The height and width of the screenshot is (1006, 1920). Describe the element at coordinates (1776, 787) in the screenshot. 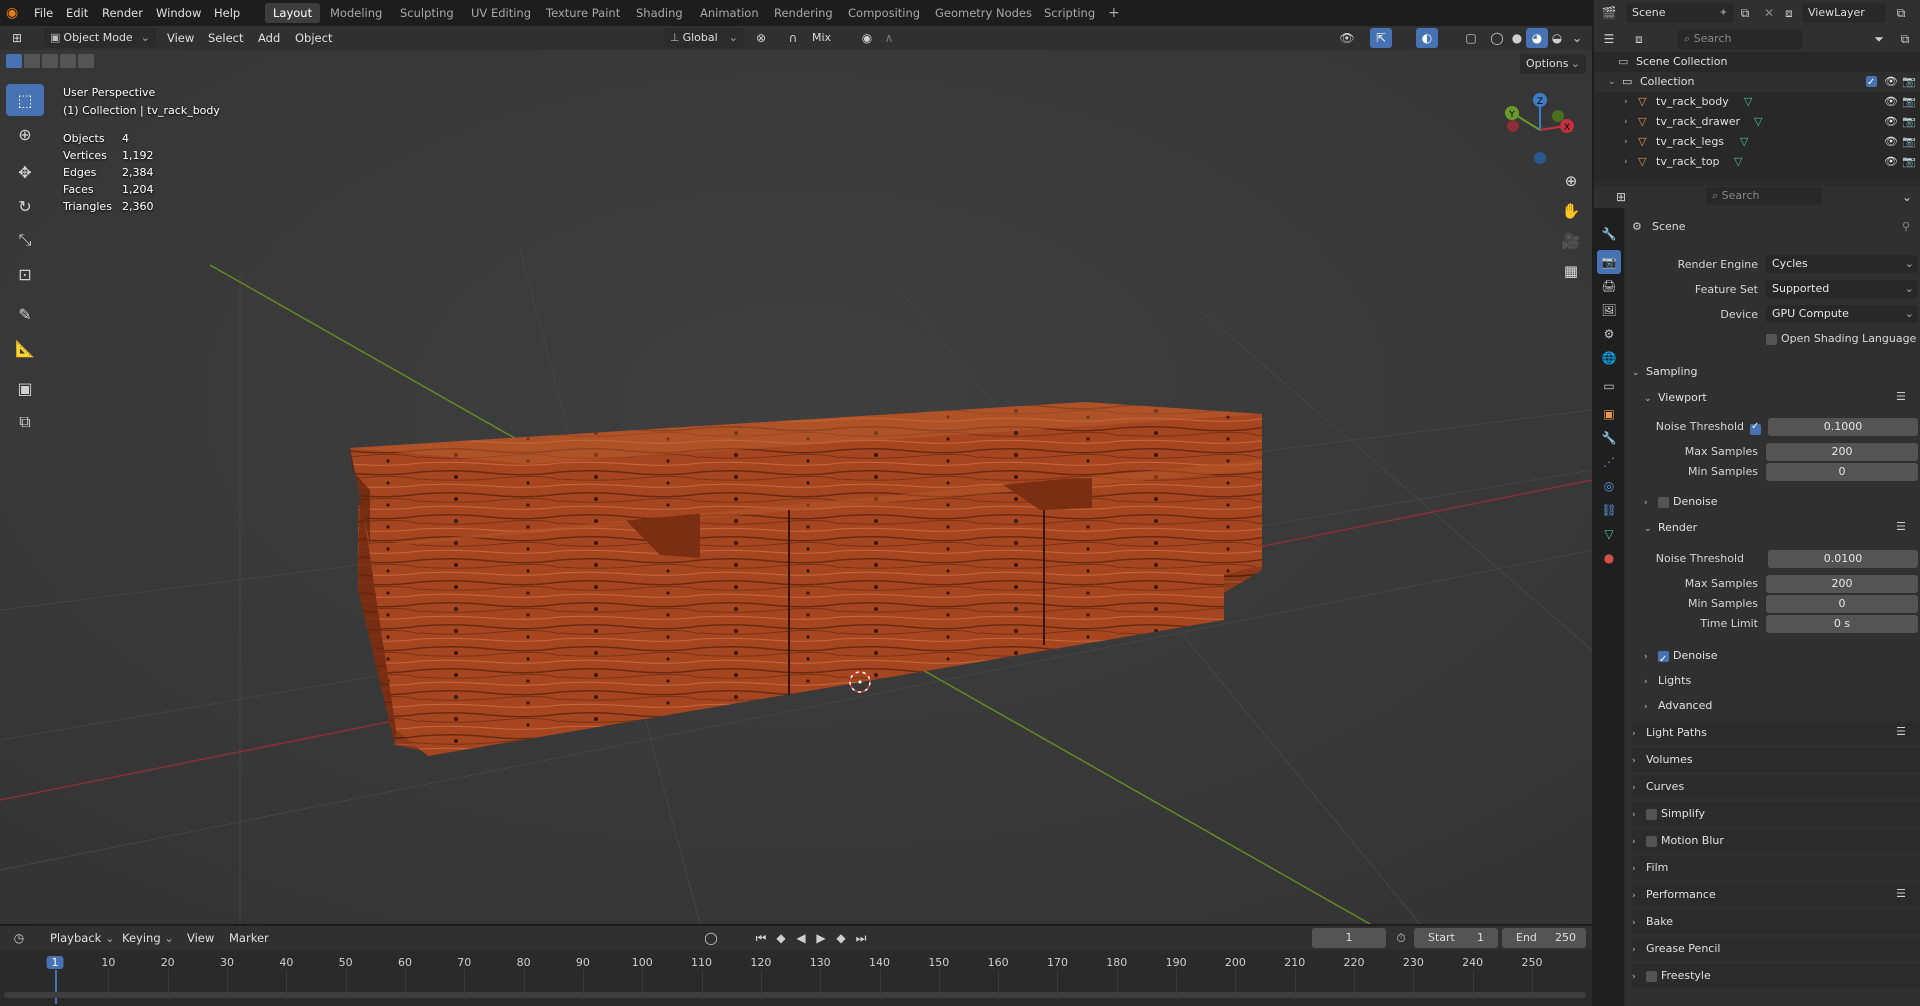

I see `curves-panel: › Curves` at that location.